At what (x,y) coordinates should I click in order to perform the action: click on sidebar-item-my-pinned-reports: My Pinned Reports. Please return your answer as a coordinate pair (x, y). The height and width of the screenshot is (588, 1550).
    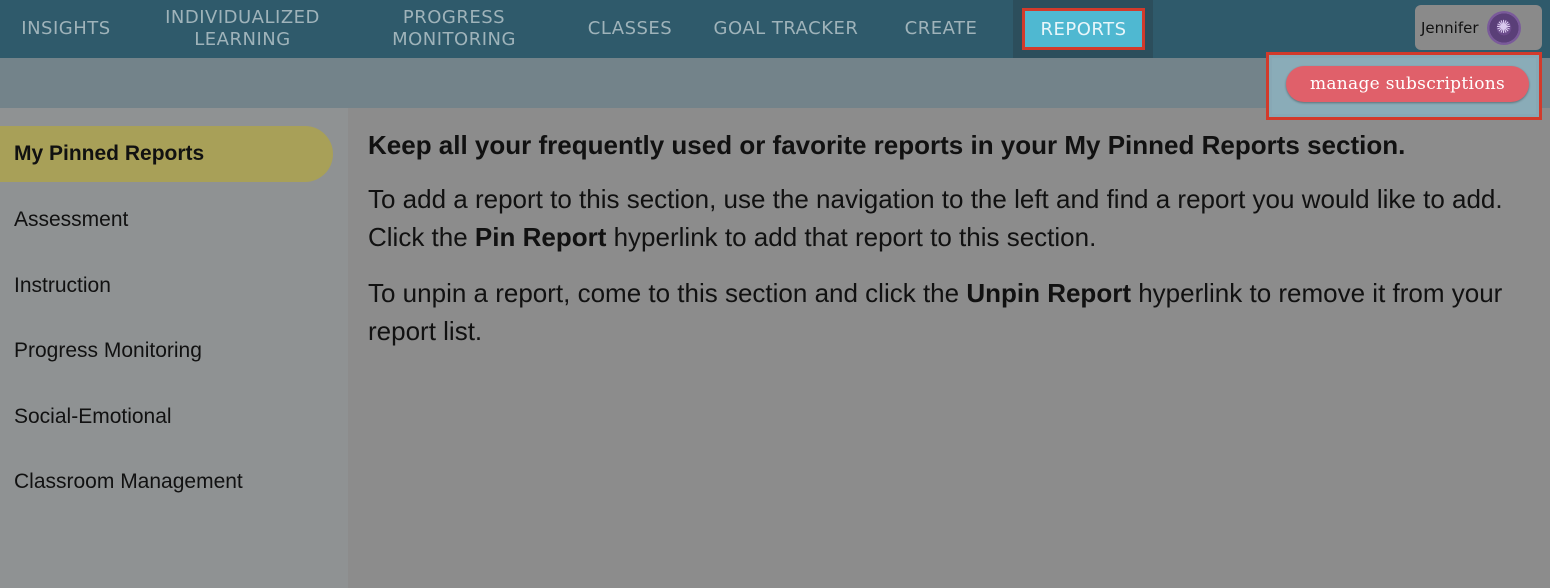
    Looking at the image, I should click on (166, 154).